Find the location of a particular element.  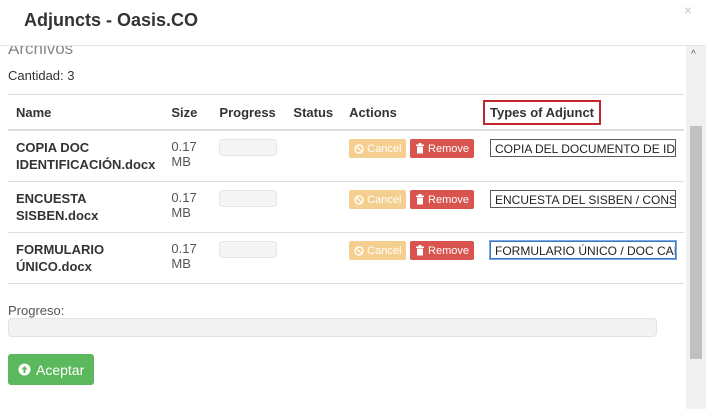

arrow-up-circle-icon is located at coordinates (24, 369).